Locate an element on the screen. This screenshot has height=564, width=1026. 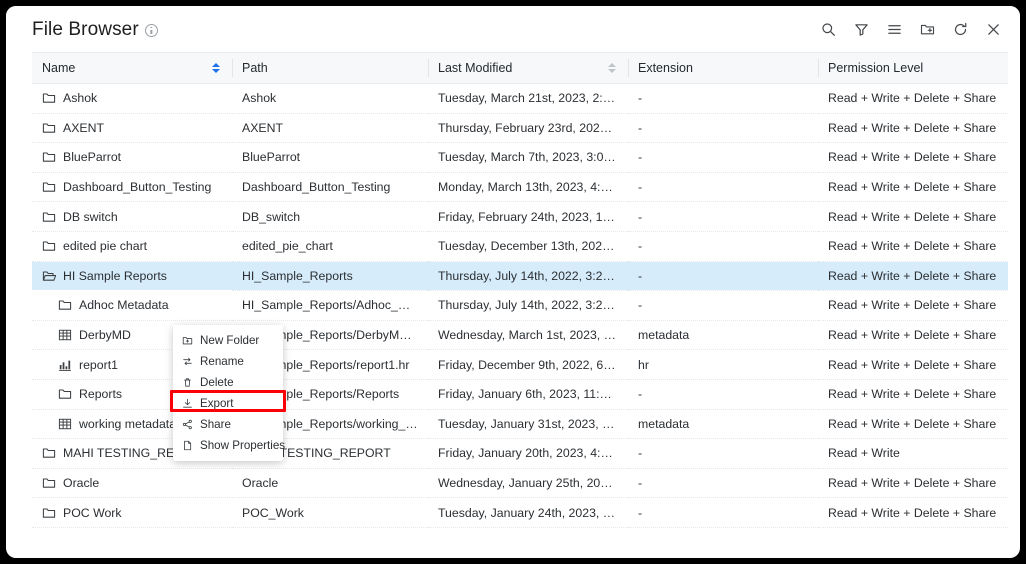
cell-name: POC Work is located at coordinates (132, 512).